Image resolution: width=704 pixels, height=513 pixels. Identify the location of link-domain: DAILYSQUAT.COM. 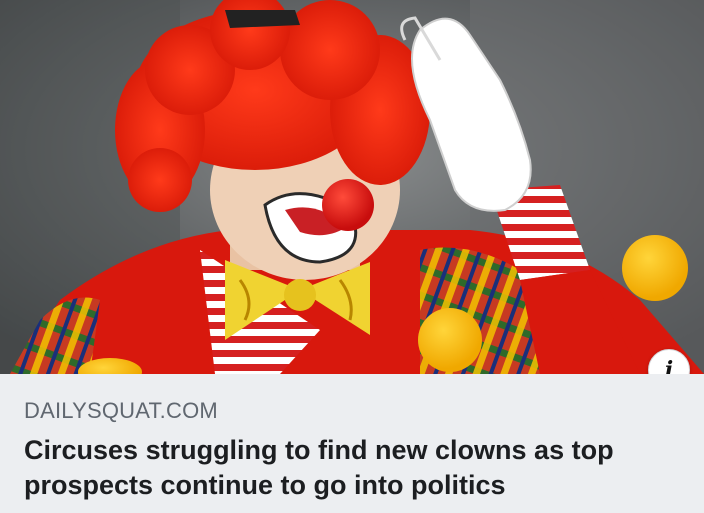
(121, 410).